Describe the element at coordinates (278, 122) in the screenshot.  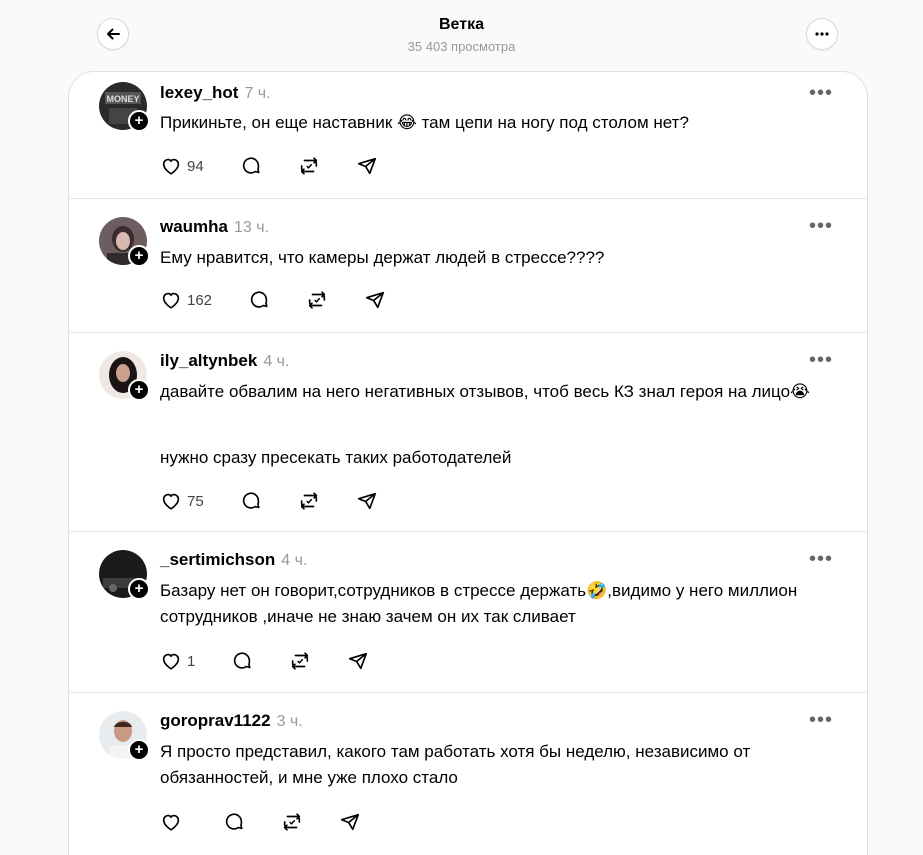
I see `post-text-part: Прикиньте, он еще наставник` at that location.